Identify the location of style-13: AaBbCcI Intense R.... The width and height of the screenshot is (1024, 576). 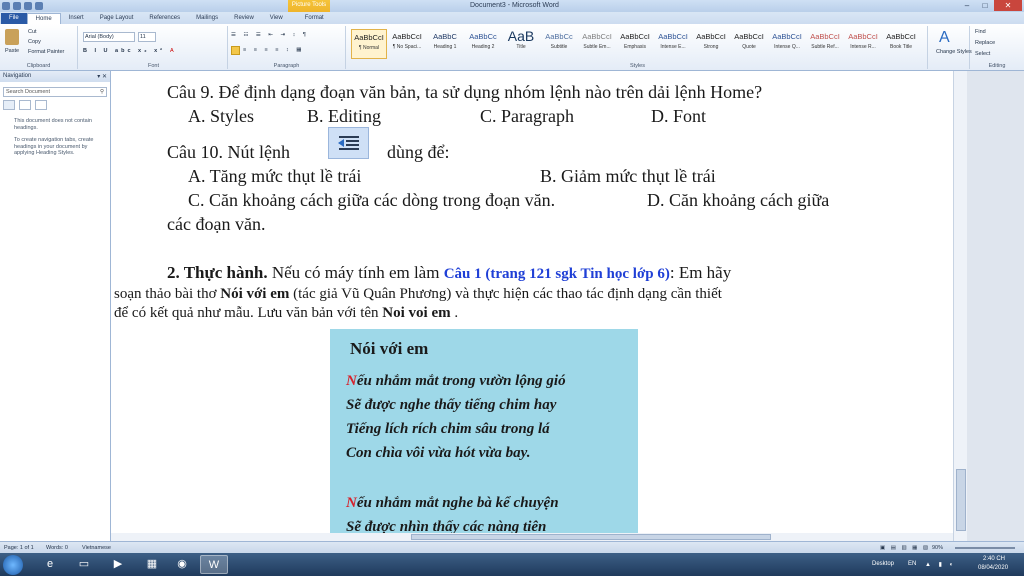
(863, 44).